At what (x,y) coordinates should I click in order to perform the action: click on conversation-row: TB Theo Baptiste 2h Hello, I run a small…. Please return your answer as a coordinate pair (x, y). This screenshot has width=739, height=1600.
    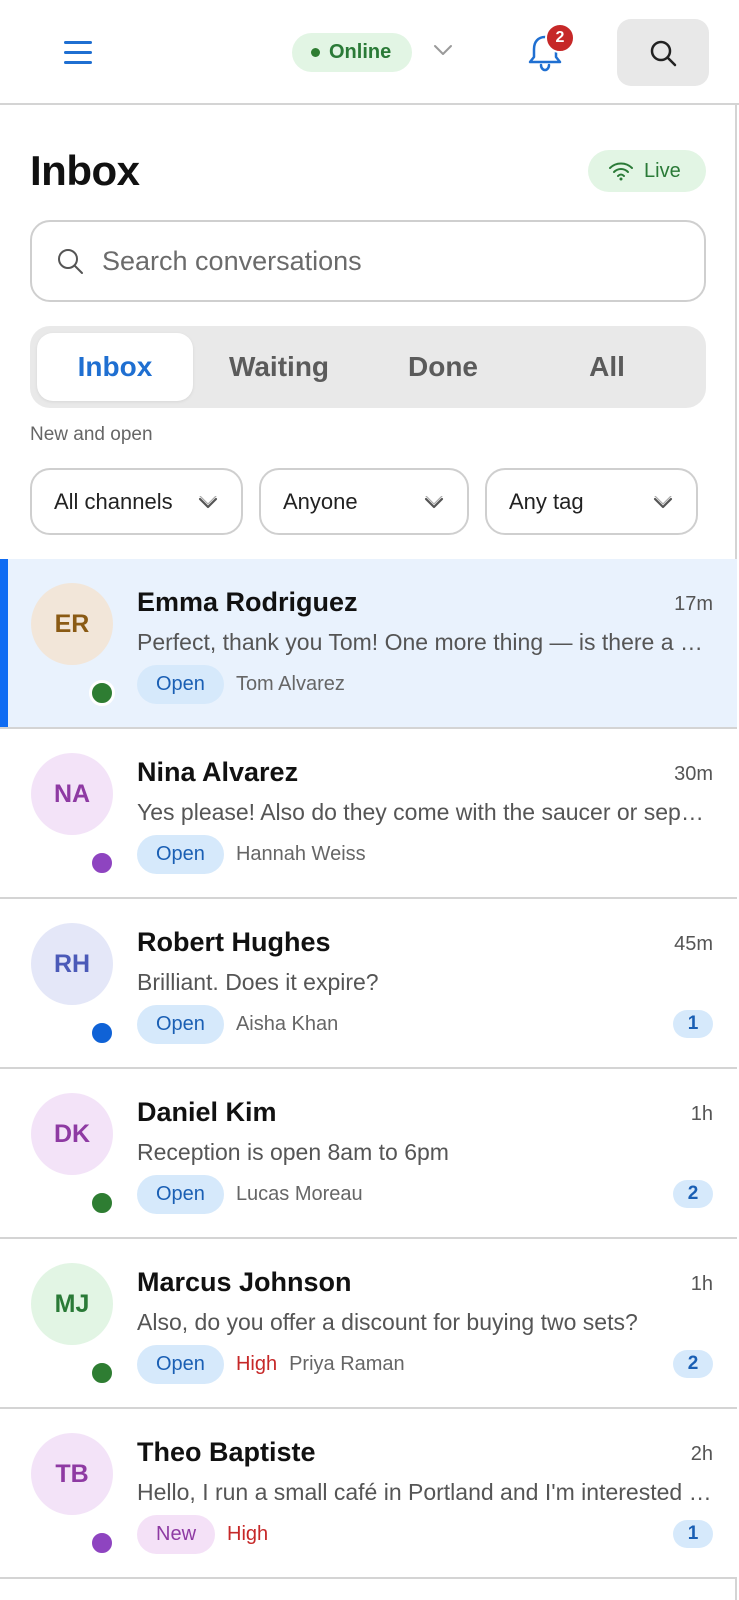
    Looking at the image, I should click on (368, 1494).